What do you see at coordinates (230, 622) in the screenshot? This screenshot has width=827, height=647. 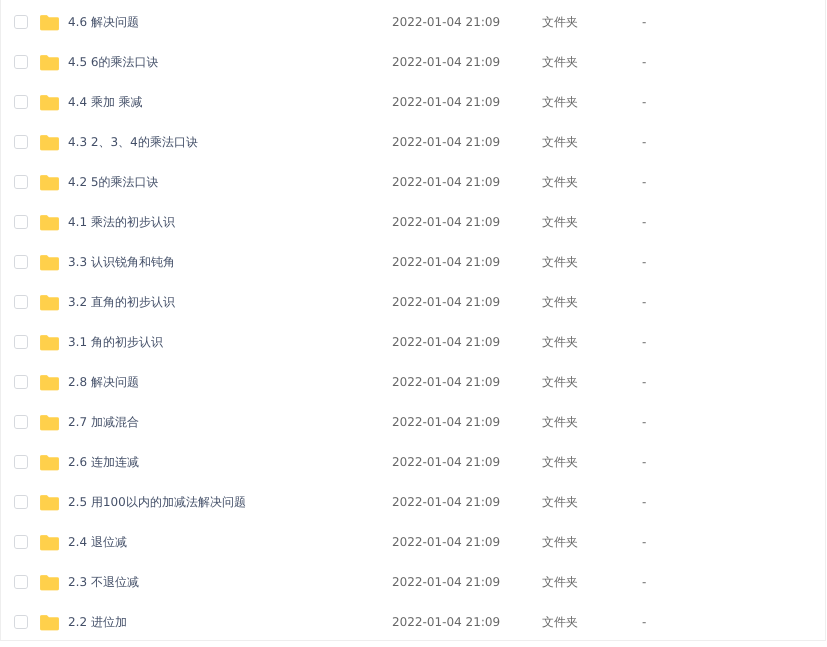 I see `folder-name: 2.2 进位加` at bounding box center [230, 622].